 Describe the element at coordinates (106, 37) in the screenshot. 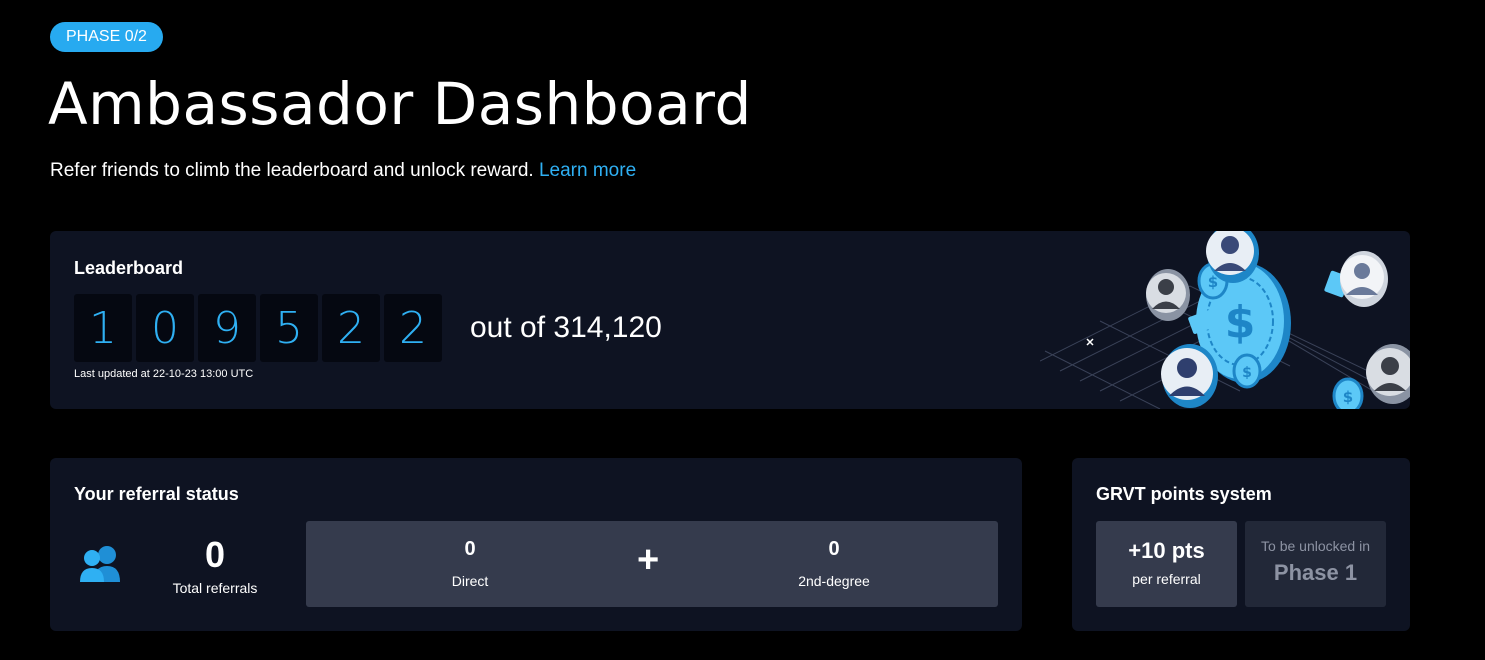

I see `phase-badge: PHASE 0/2` at that location.